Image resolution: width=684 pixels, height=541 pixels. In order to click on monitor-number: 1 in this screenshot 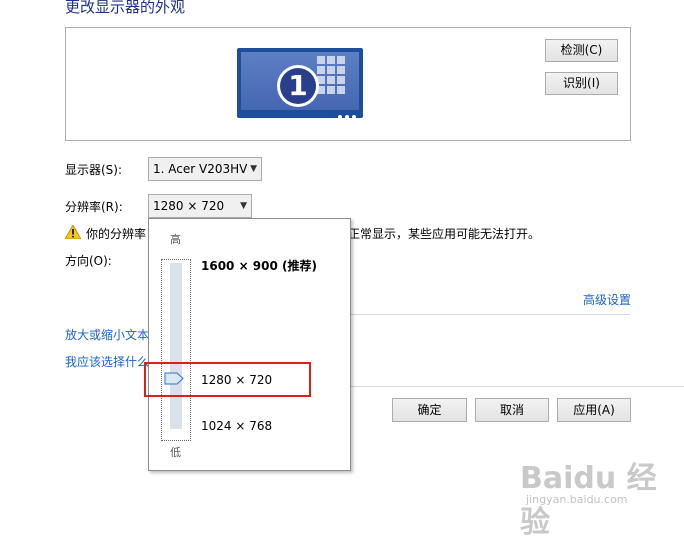, I will do `click(298, 86)`.